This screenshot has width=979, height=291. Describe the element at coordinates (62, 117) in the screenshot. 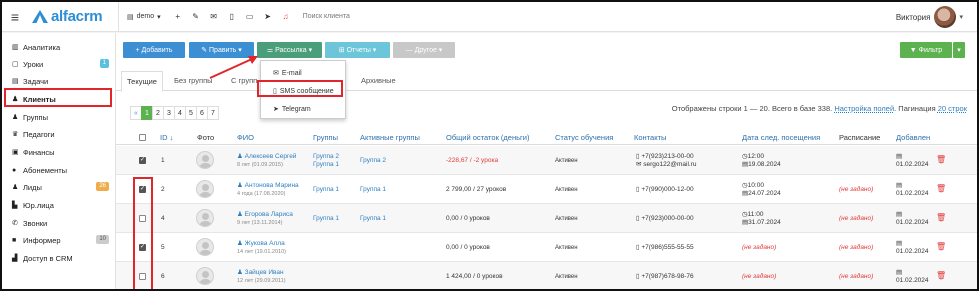

I see `sidebar-item-groups: ♟ Группы` at that location.